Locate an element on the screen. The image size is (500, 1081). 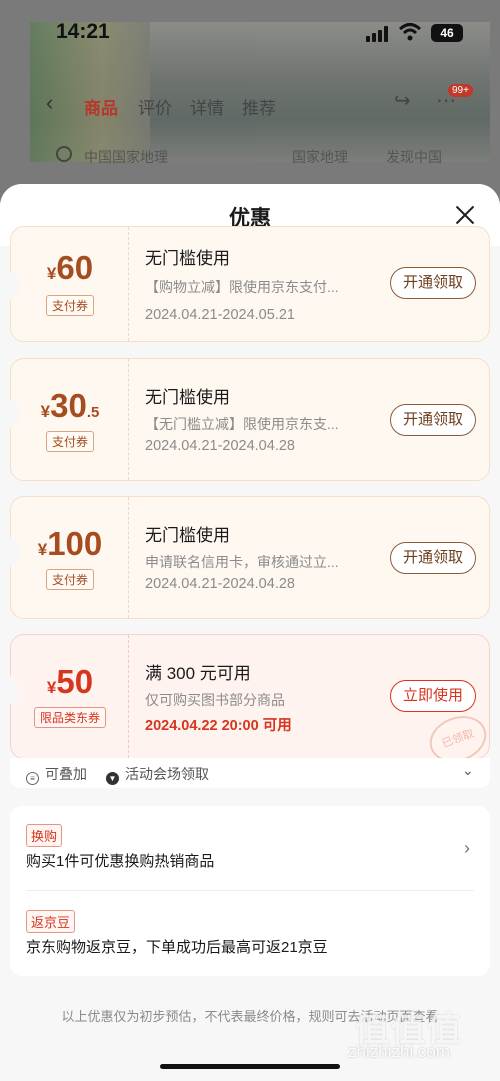
offer-tag: 返京豆 is located at coordinates (51, 921).